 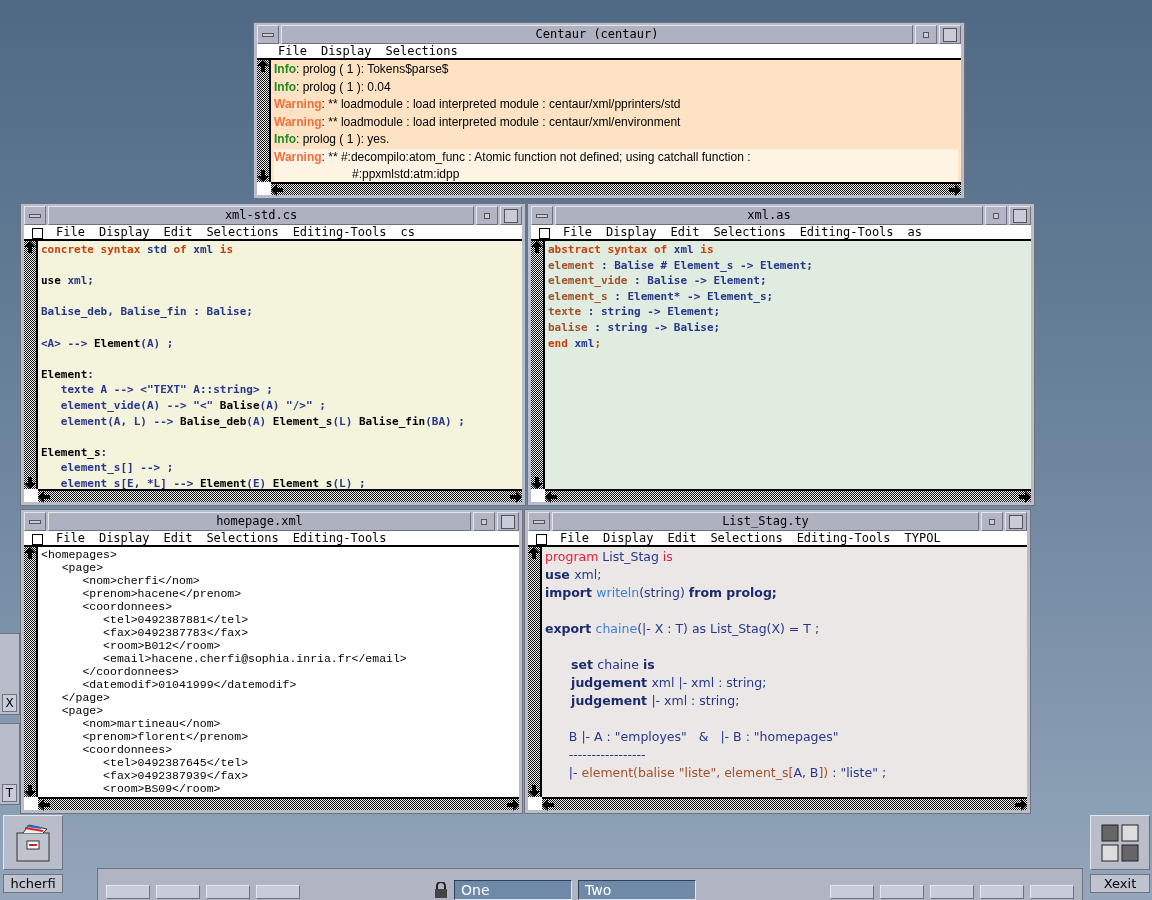 I want to click on padlock-icon, so click(x=441, y=890).